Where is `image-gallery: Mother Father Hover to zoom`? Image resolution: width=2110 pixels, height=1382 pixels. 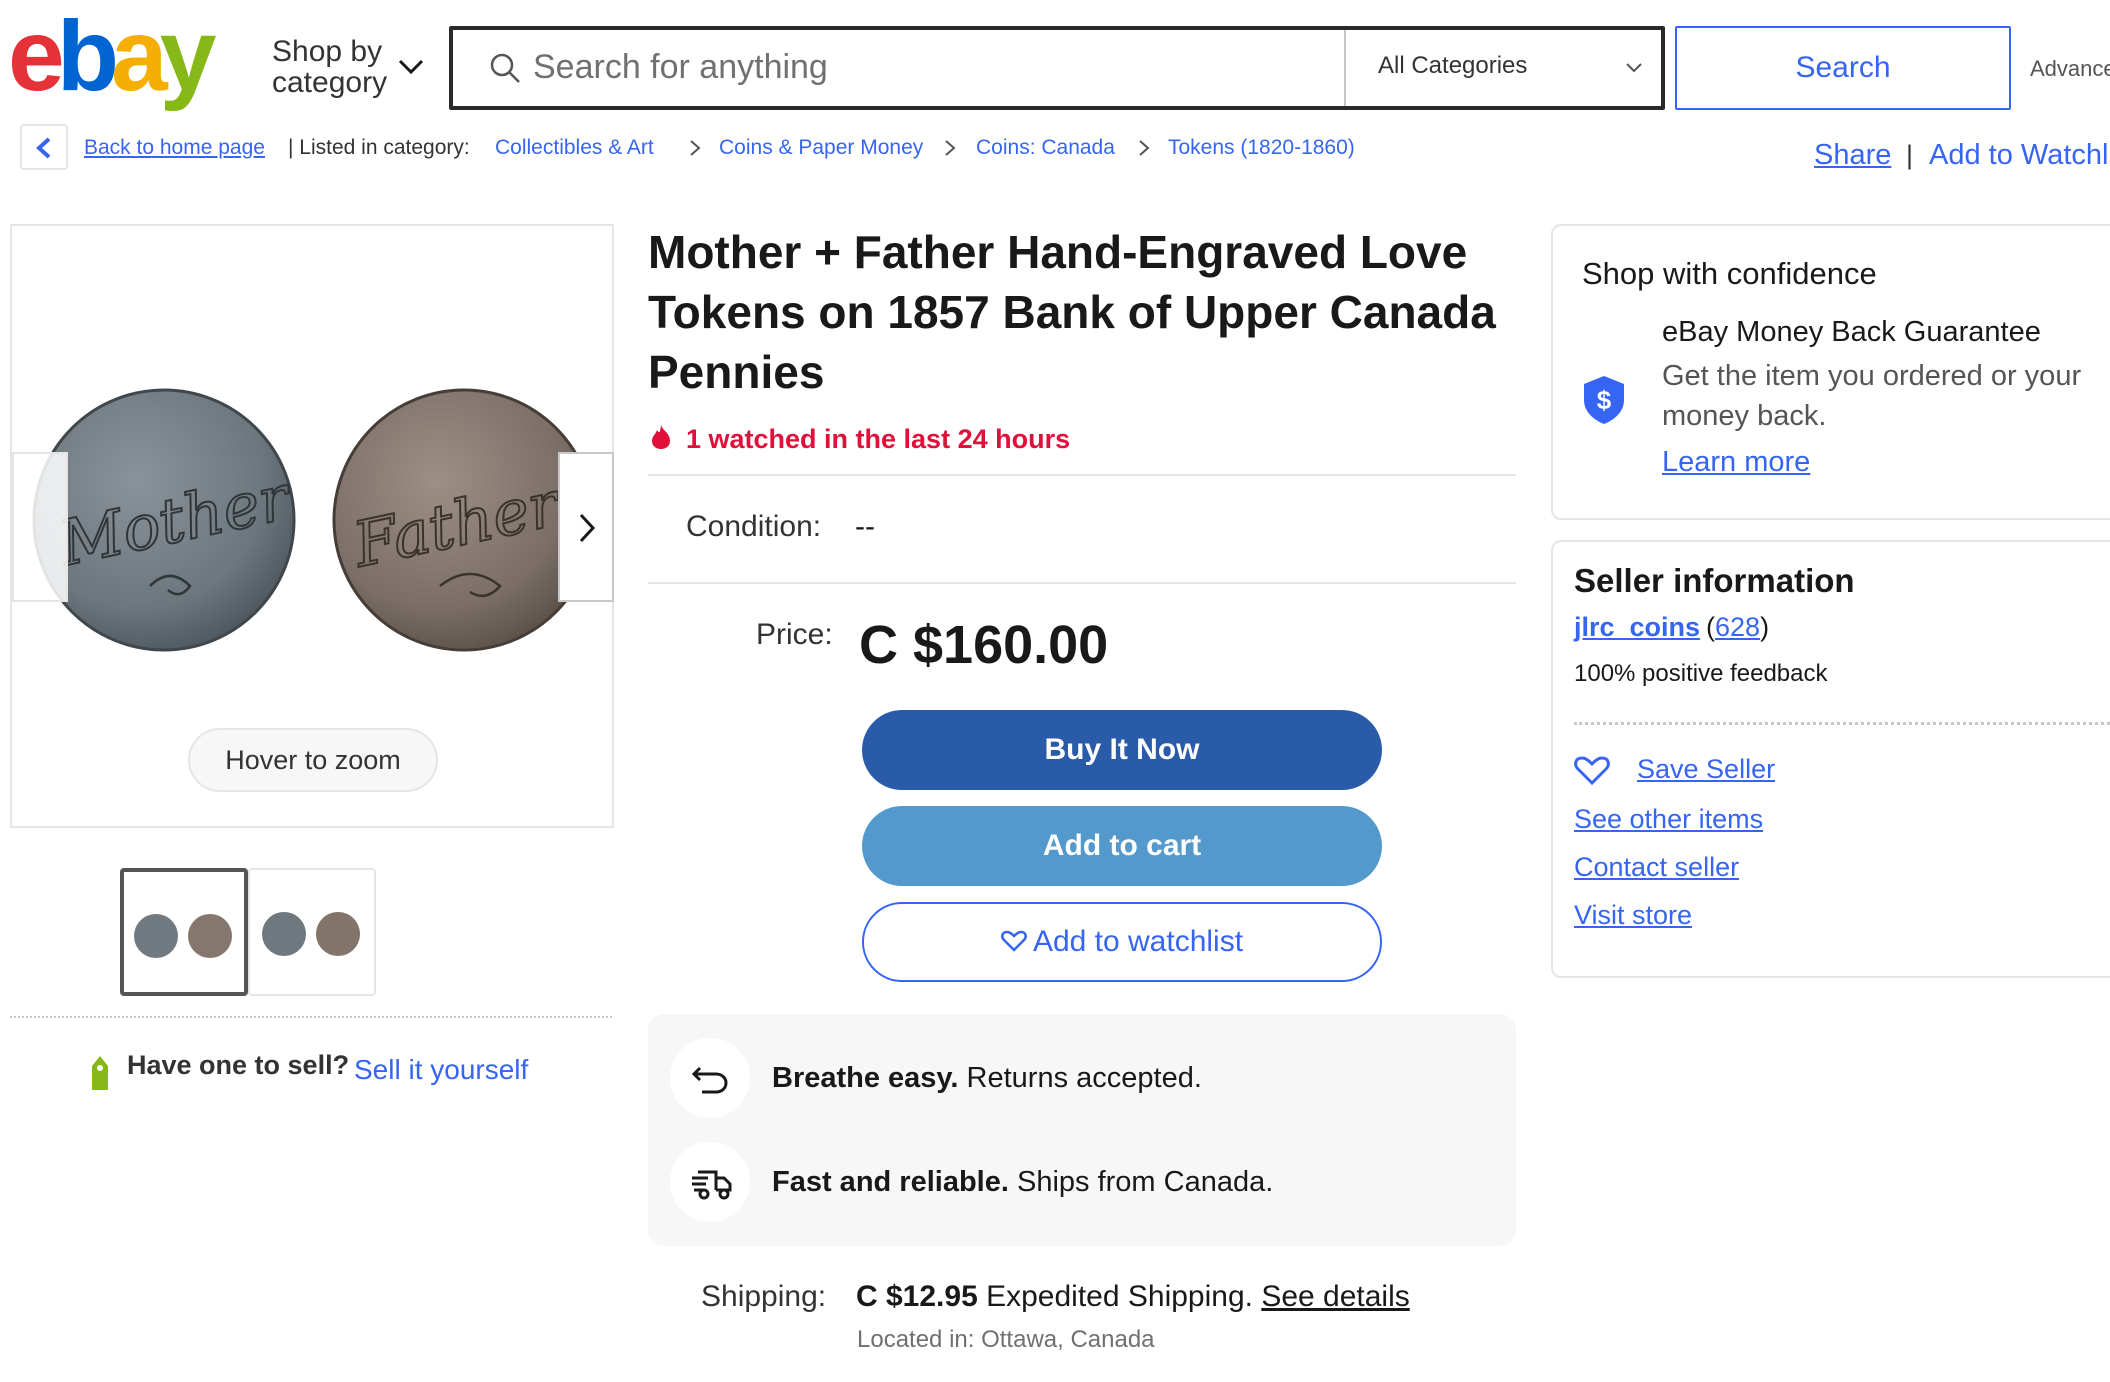
image-gallery: Mother Father Hover to zoom is located at coordinates (312, 526).